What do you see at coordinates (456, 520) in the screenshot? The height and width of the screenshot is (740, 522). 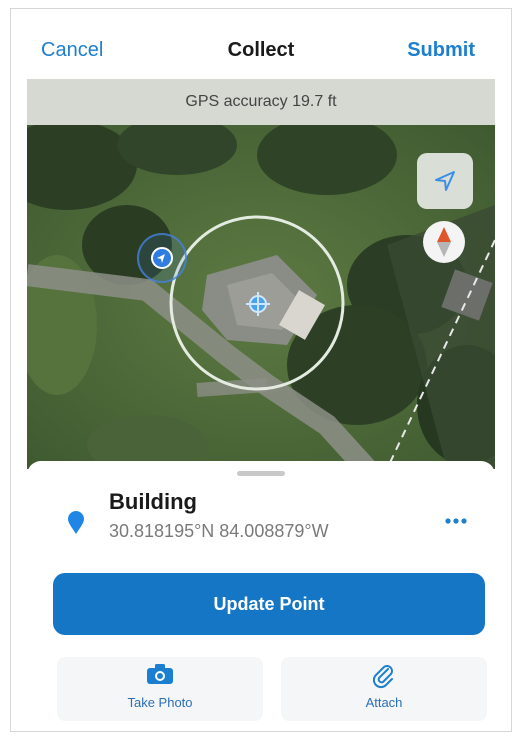 I see `more-options-icon` at bounding box center [456, 520].